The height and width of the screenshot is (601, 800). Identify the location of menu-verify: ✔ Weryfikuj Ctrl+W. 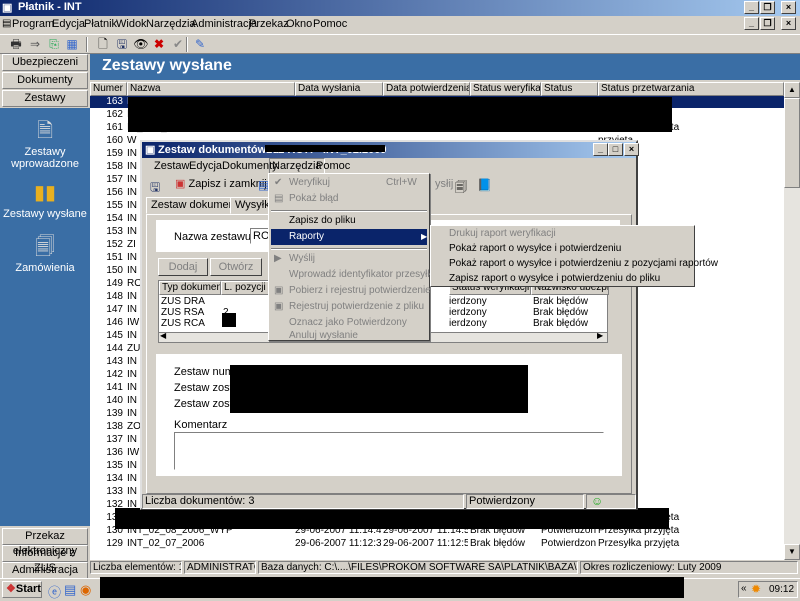
(349, 183).